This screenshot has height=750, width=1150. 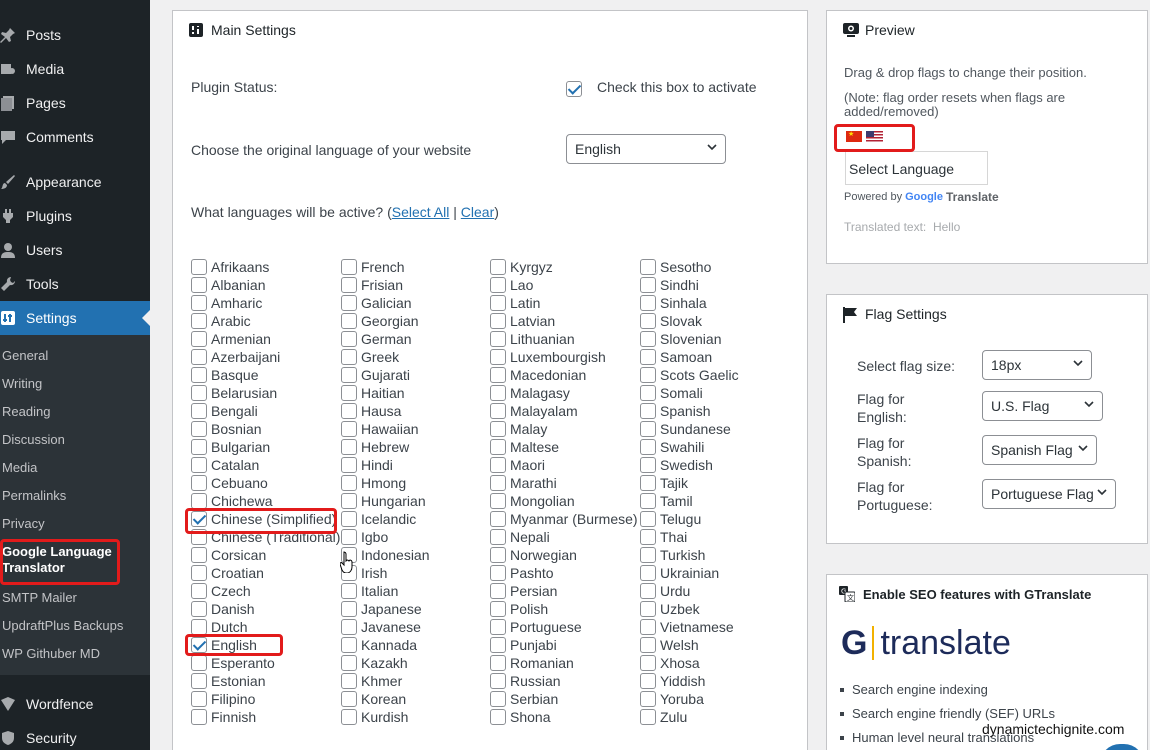 What do you see at coordinates (75, 137) in the screenshot?
I see `menu-comments: Comments` at bounding box center [75, 137].